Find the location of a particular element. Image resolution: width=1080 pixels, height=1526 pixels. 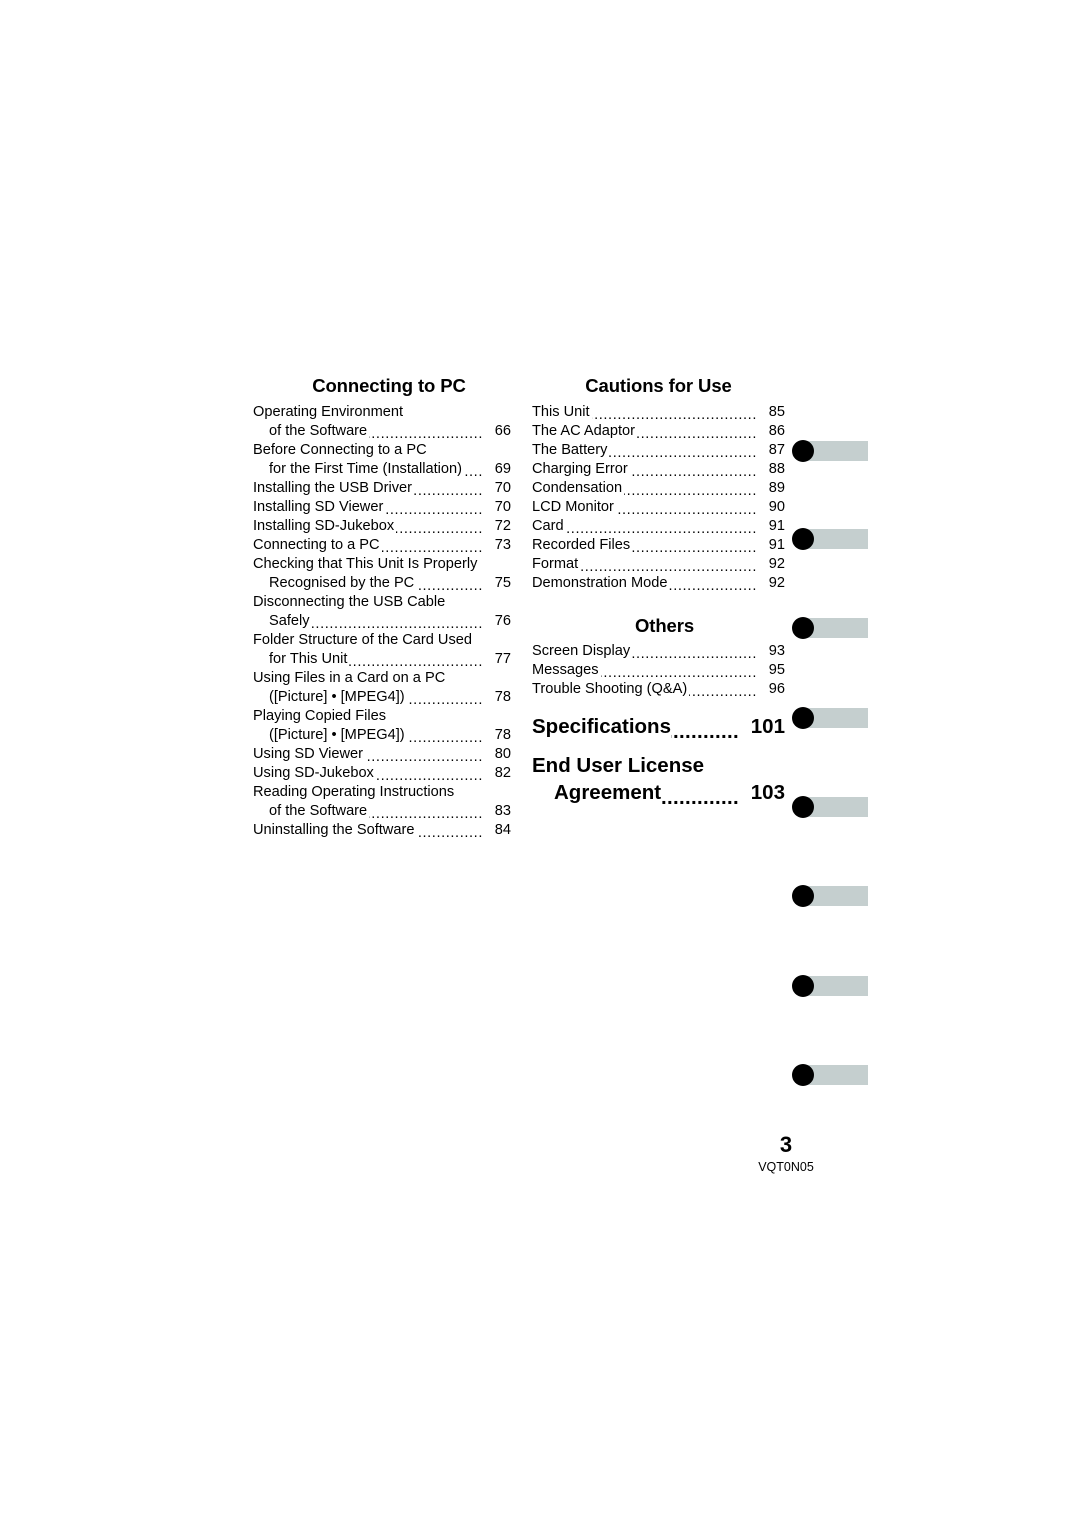

toc-entry-page-number: 72 is located at coordinates (502, 526).